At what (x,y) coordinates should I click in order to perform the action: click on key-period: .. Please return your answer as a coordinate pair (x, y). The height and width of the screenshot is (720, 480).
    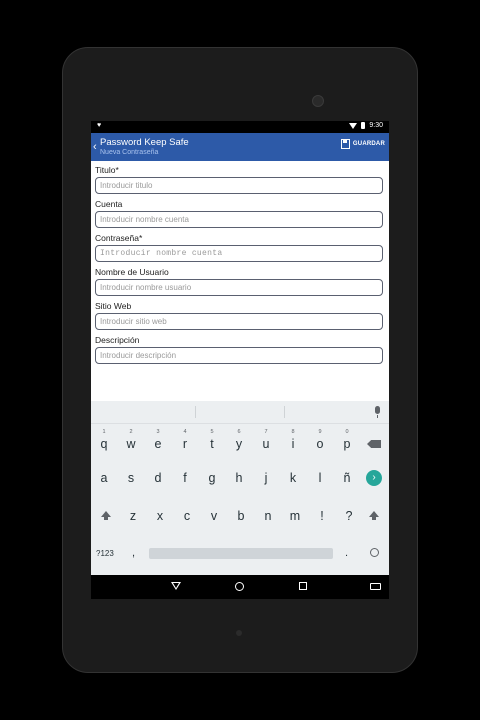
    Looking at the image, I should click on (346, 553).